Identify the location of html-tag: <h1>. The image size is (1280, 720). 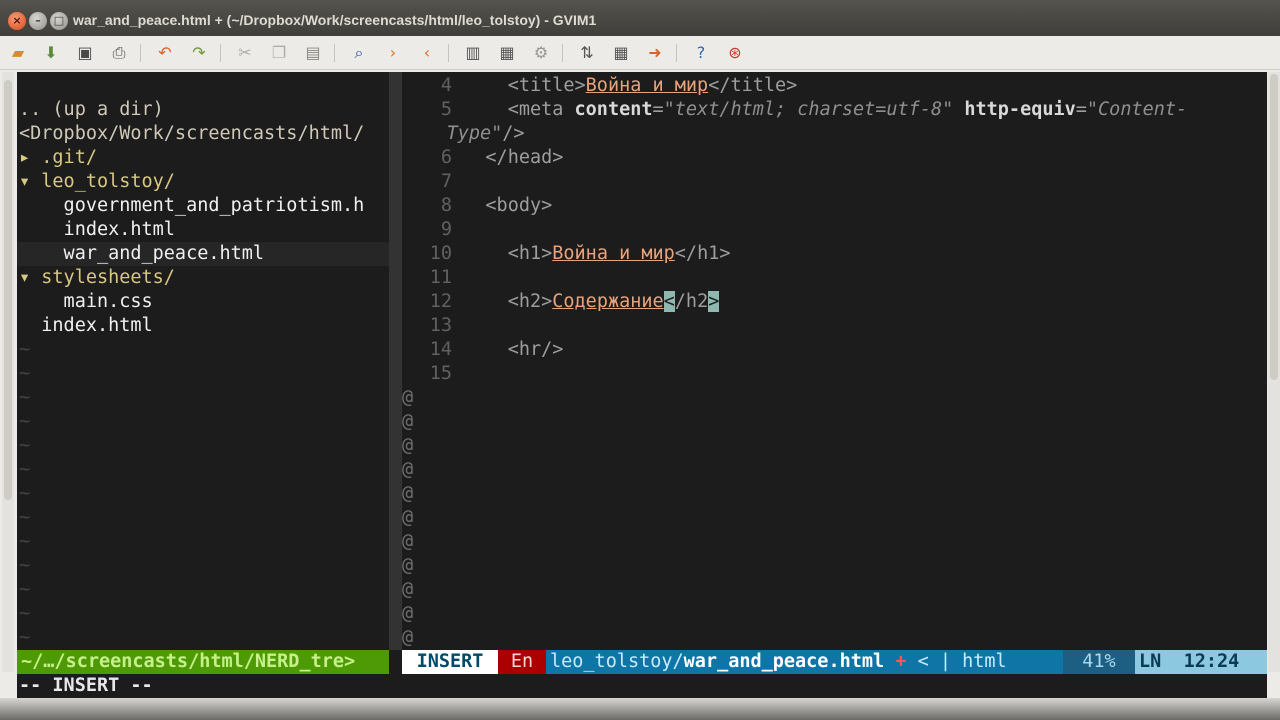
(530, 253).